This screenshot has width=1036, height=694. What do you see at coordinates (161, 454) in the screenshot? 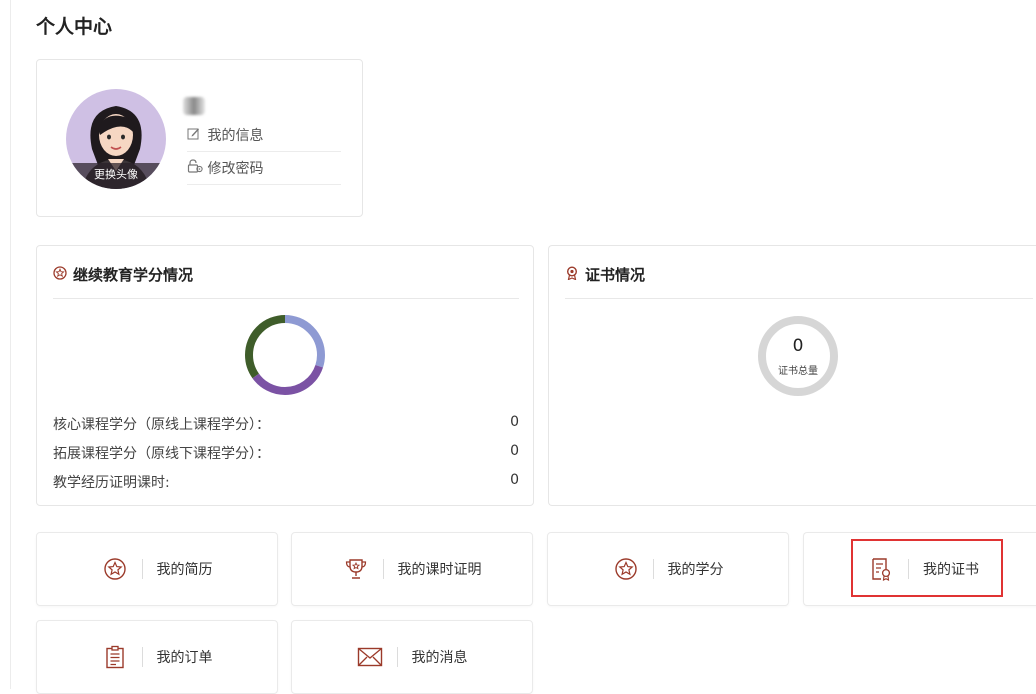
I see `extended-credits-label: 拓展课程学分（原线下课程学分）：` at bounding box center [161, 454].